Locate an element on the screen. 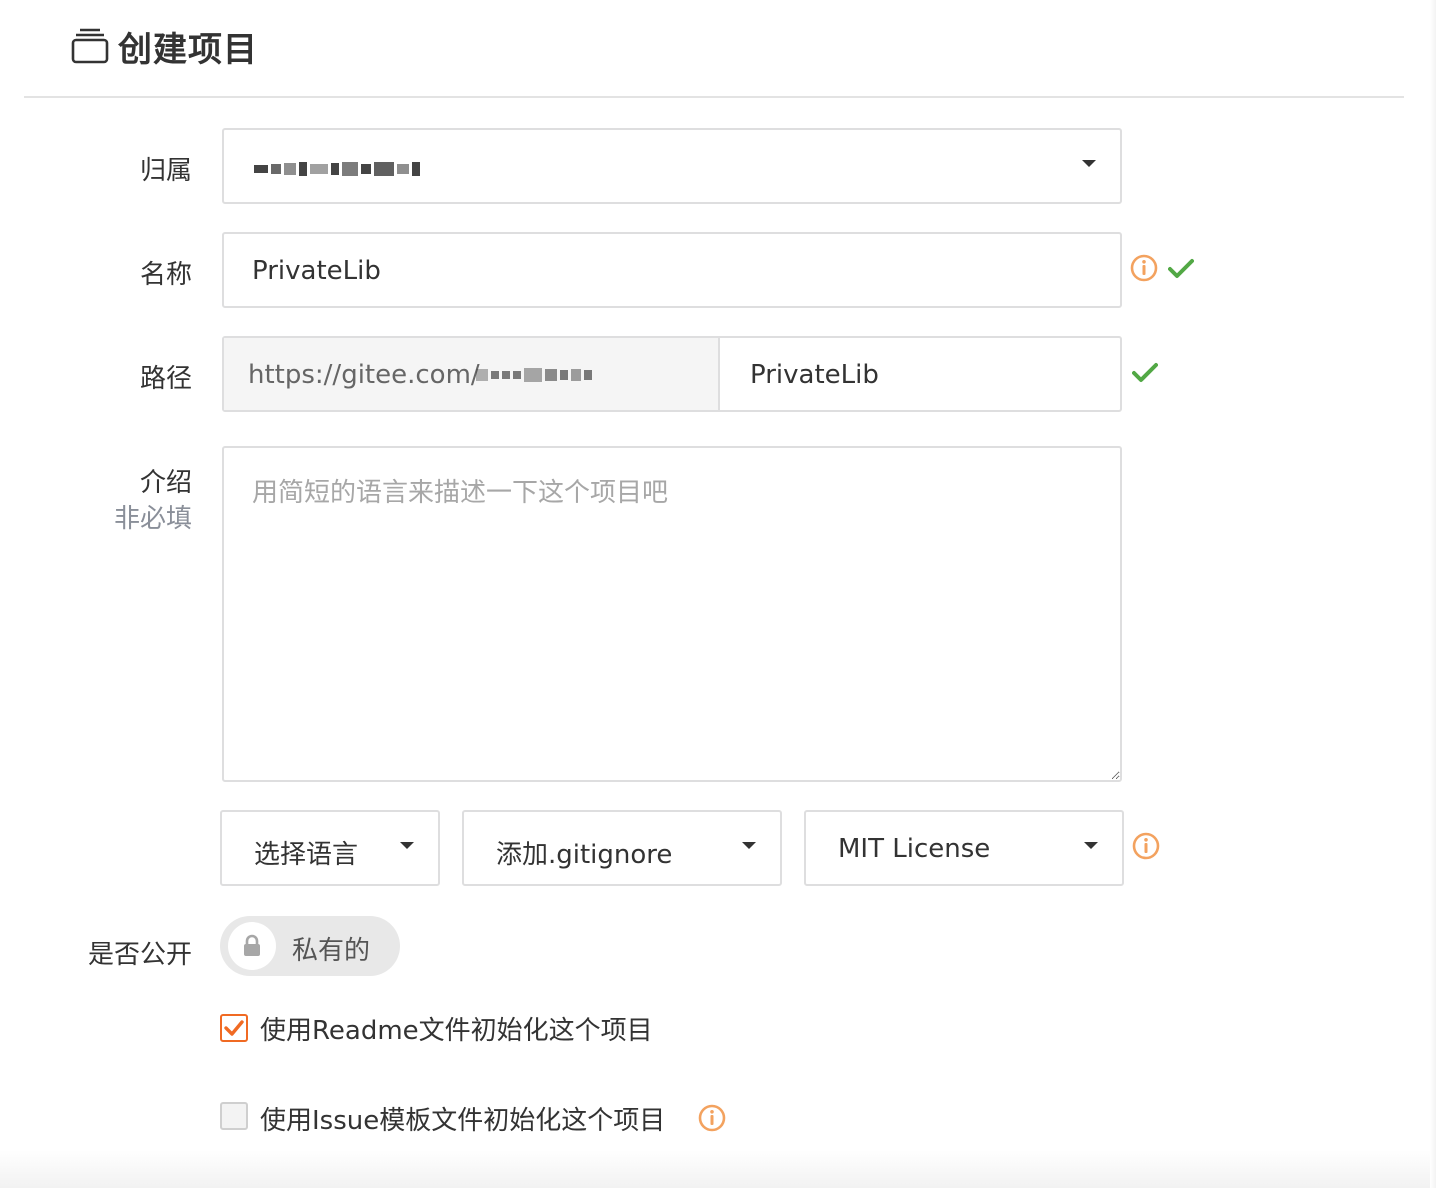 The image size is (1436, 1188). issue-template-checkbox-label: 使用Issue模板文件初始化这个项目 is located at coordinates (462, 1118).